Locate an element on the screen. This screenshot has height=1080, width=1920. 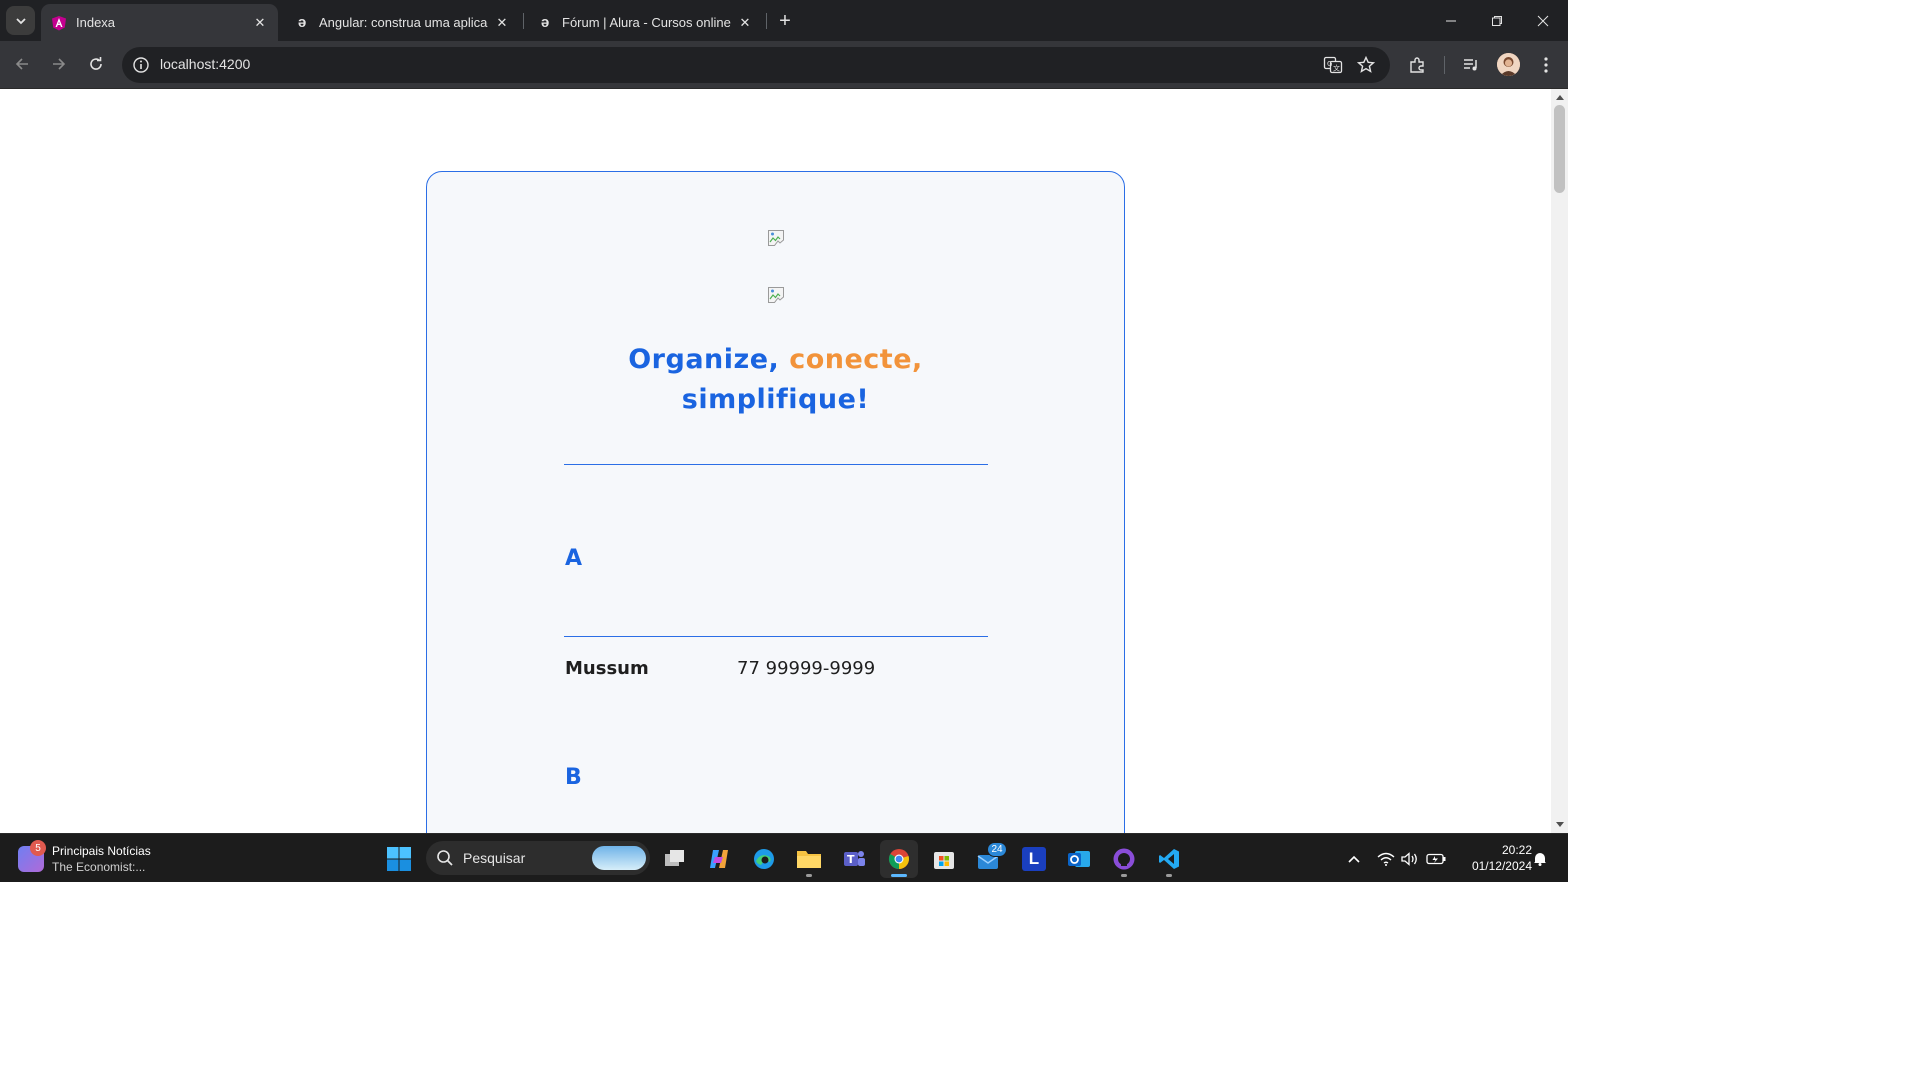
outlook-icon is located at coordinates (1079, 859).